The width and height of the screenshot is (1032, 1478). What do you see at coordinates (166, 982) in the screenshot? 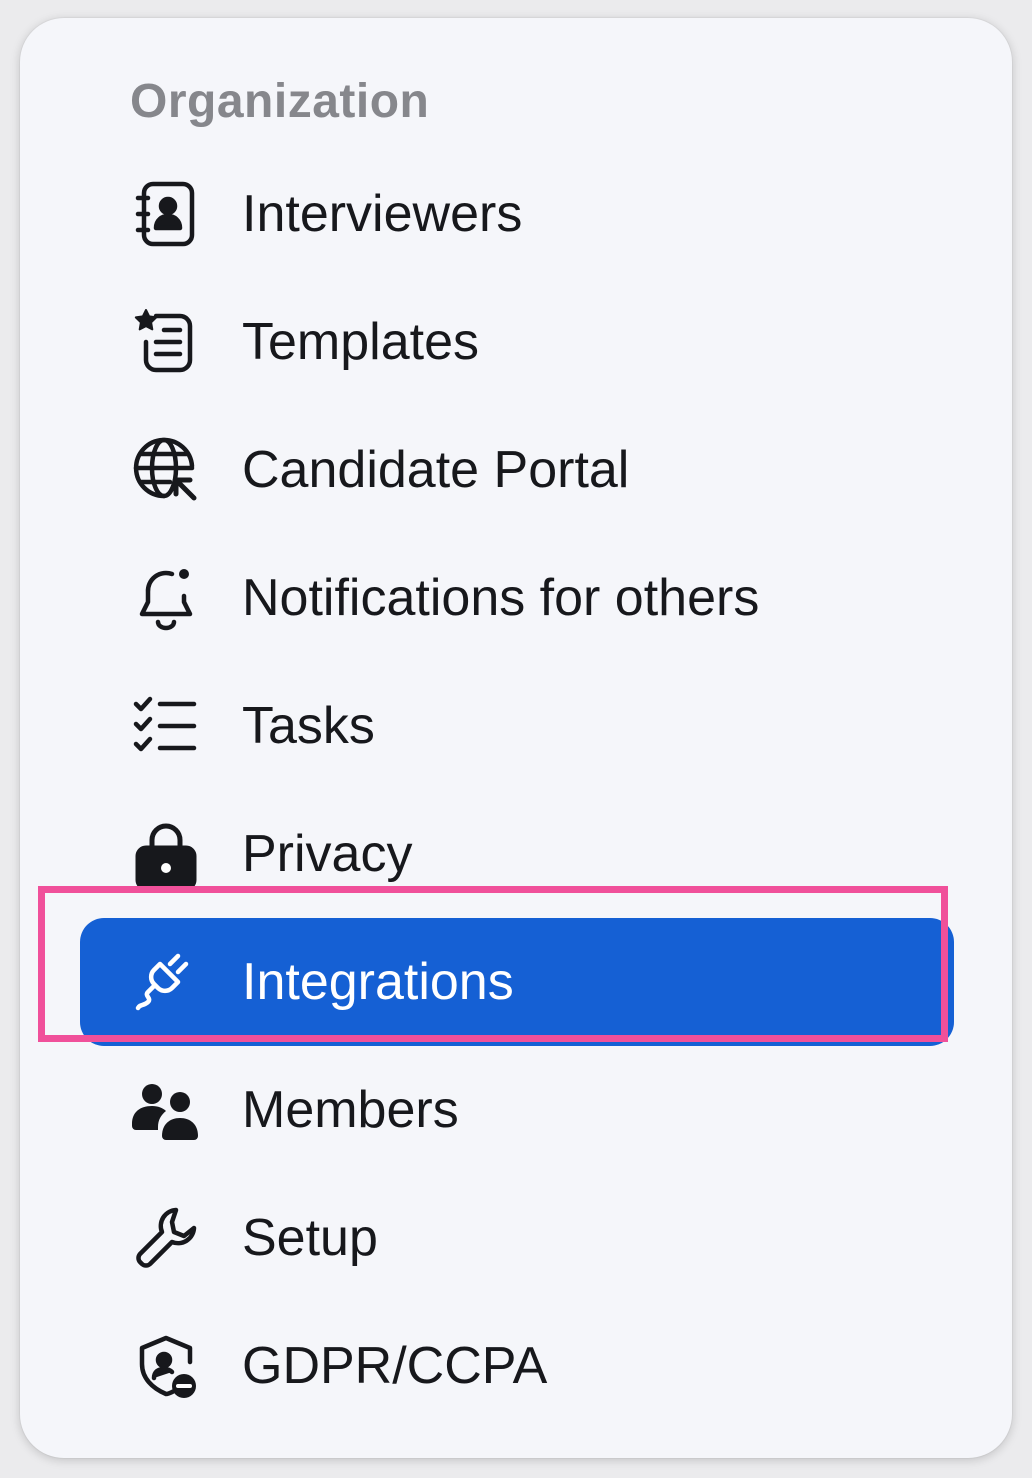
I see `plug-icon` at bounding box center [166, 982].